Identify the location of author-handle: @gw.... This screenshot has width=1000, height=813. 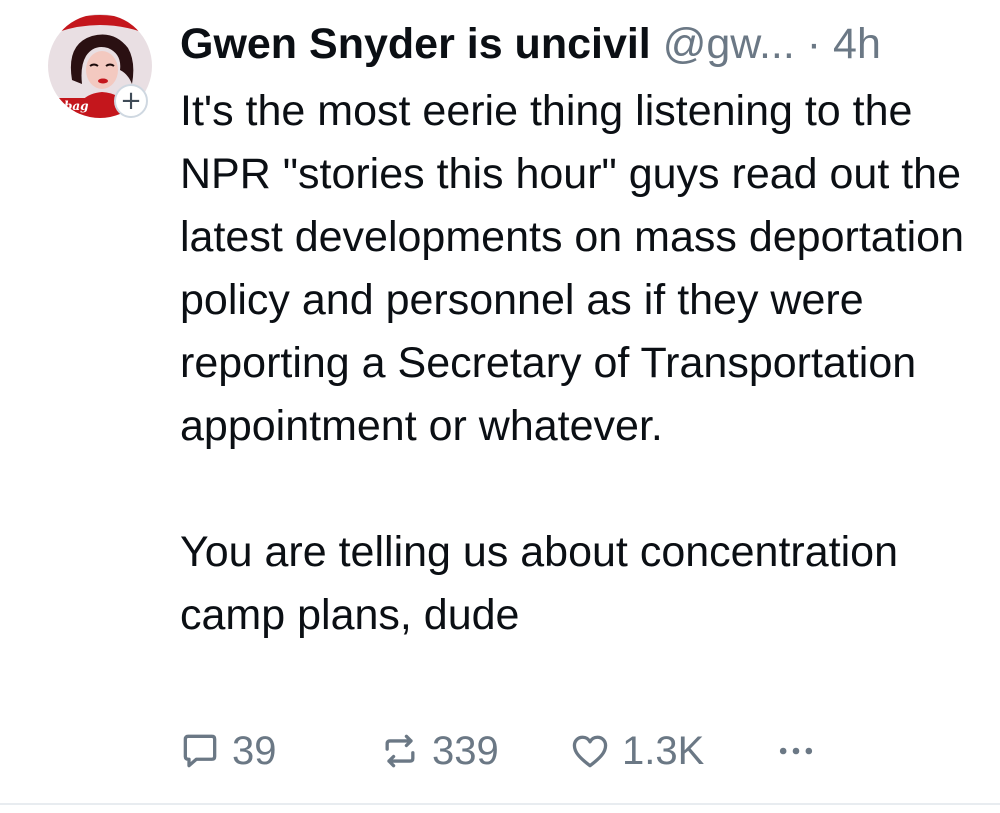
(729, 44).